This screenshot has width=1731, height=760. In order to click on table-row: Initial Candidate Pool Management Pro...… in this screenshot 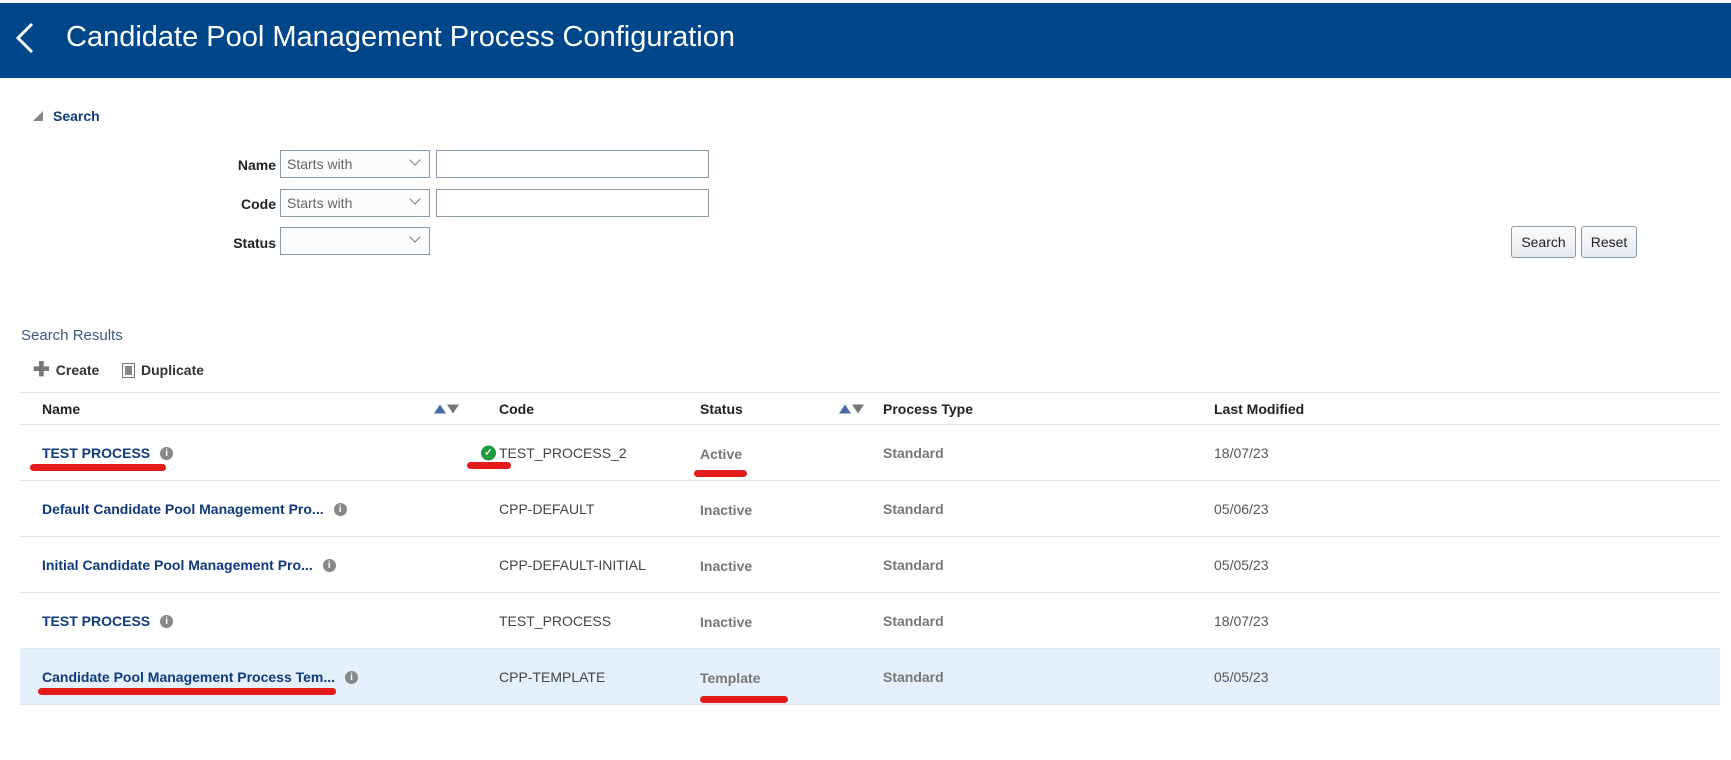, I will do `click(870, 565)`.